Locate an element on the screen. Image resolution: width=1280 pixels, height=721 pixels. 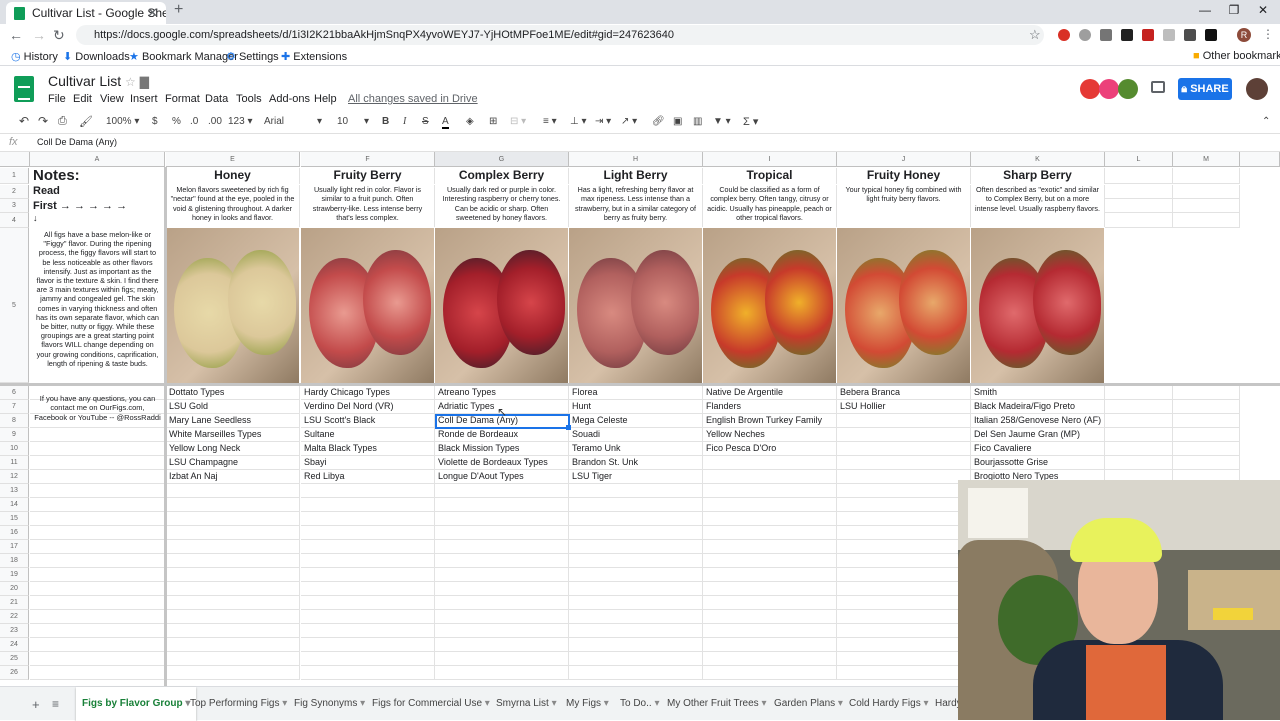
row-header-25: 25 is located at coordinates (14, 659).